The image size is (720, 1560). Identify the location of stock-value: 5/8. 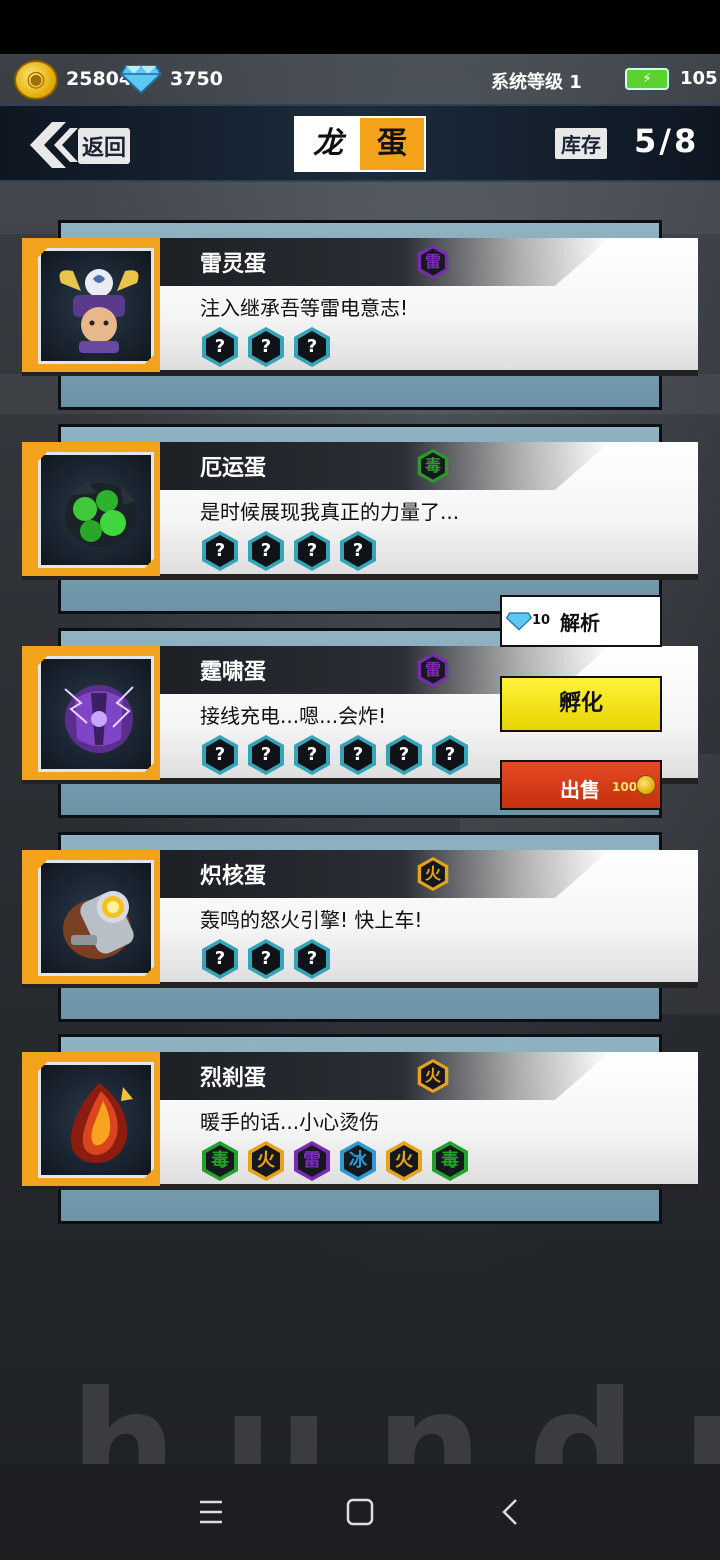
(667, 141).